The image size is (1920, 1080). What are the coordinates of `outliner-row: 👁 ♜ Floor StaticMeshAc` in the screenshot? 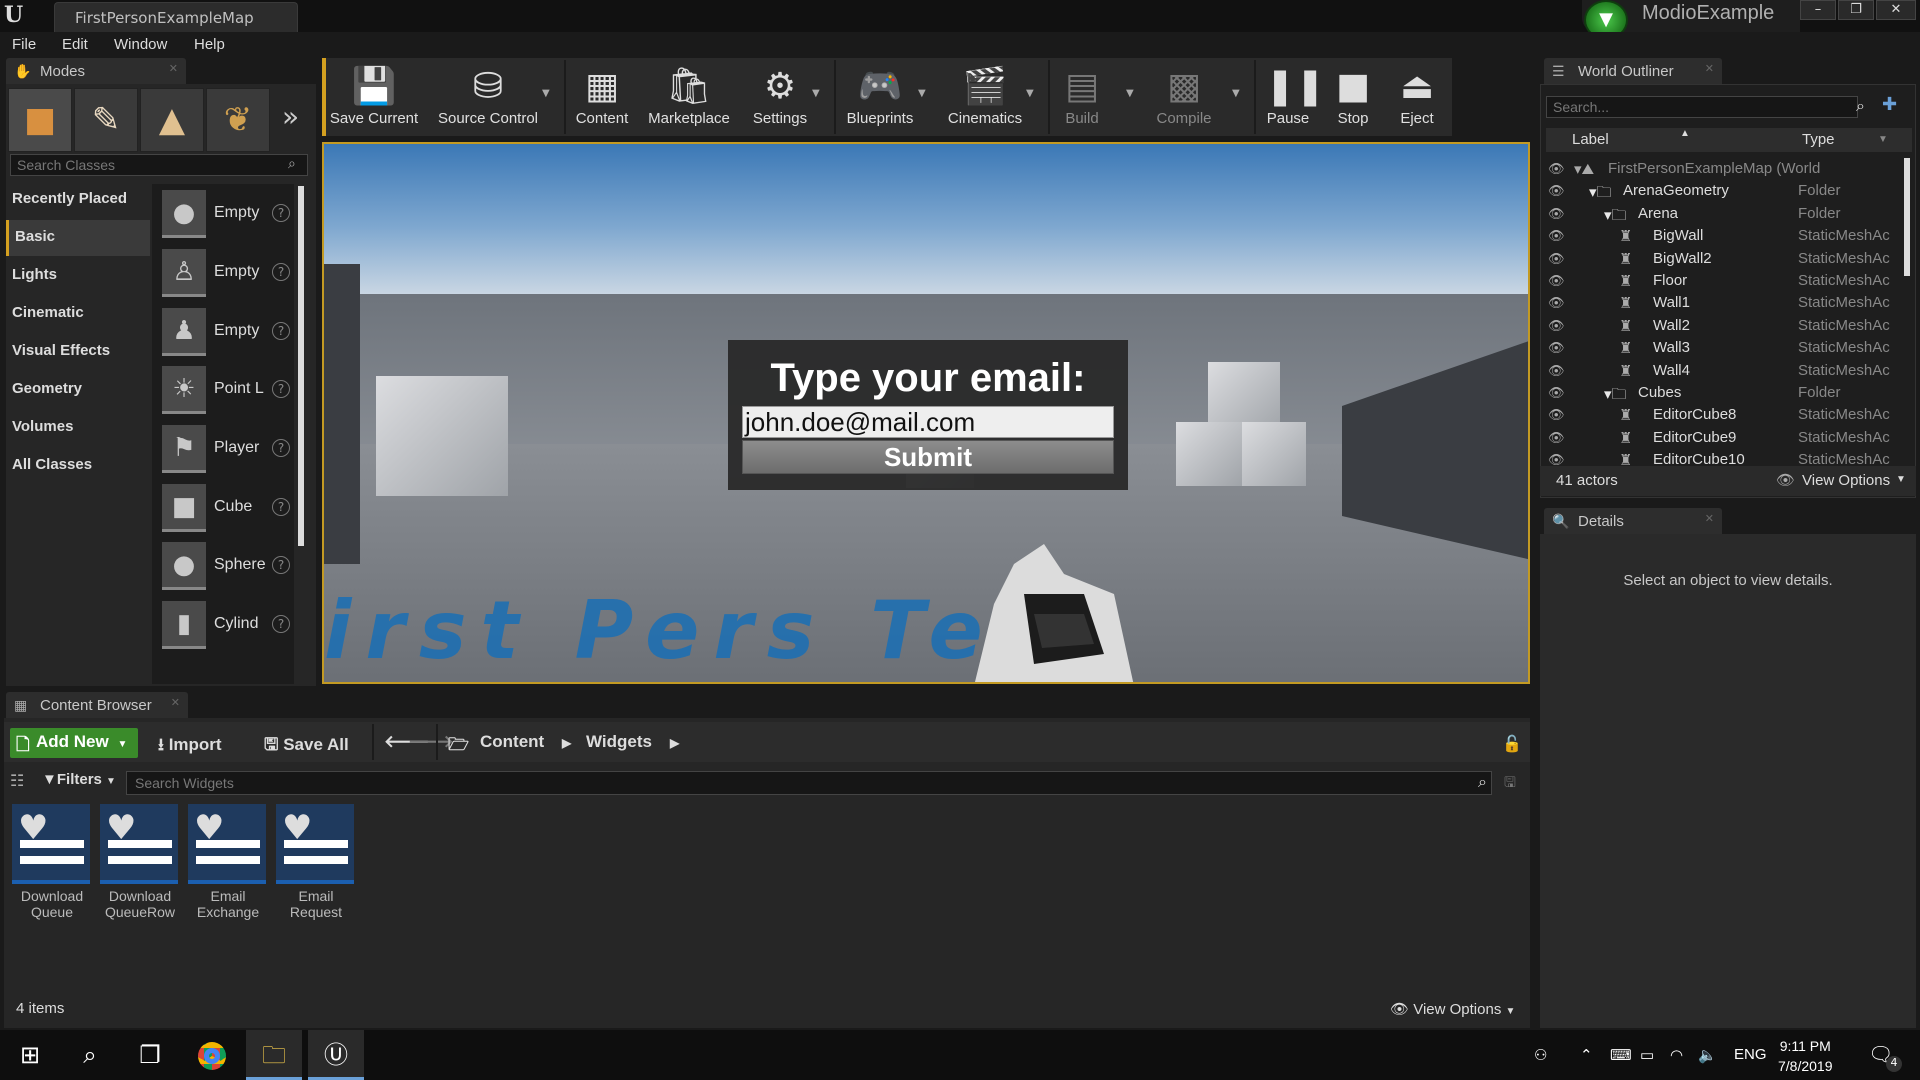 It's located at (1726, 281).